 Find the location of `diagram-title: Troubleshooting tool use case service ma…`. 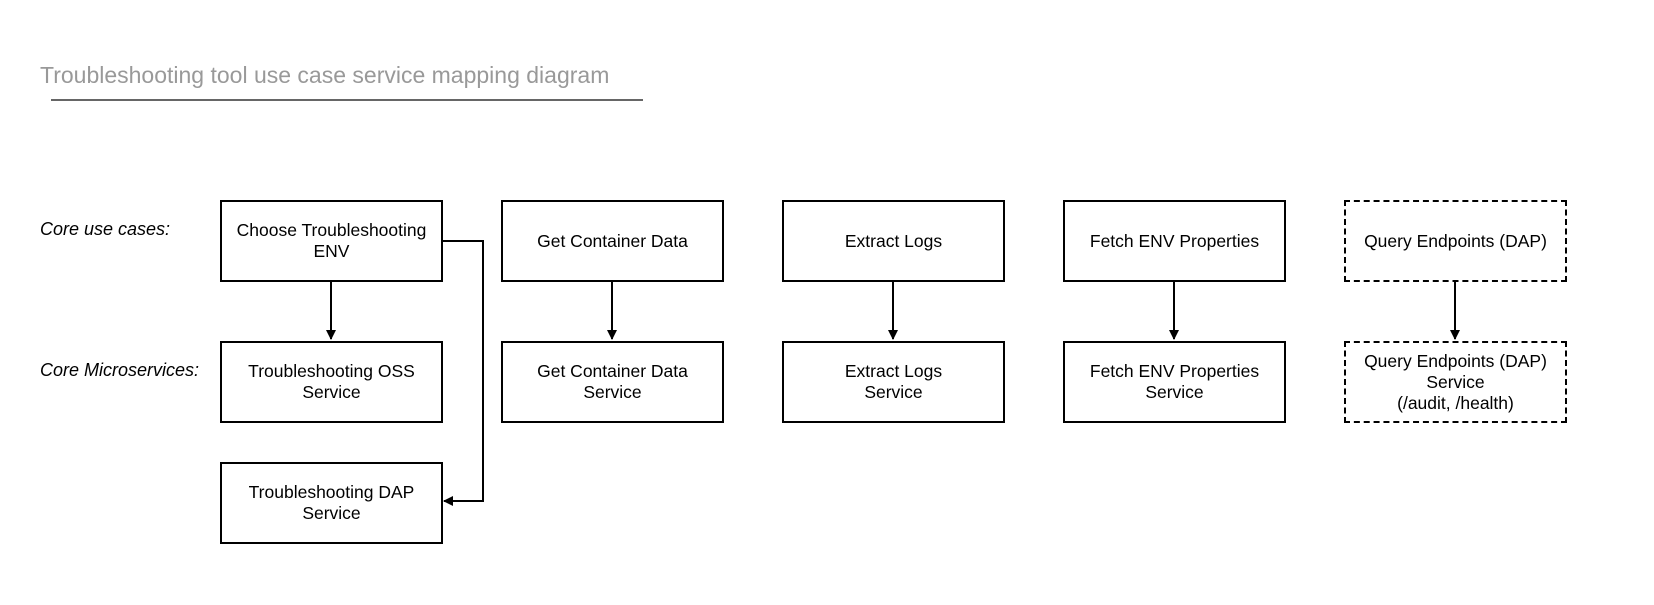

diagram-title: Troubleshooting tool use case service ma… is located at coordinates (325, 75).